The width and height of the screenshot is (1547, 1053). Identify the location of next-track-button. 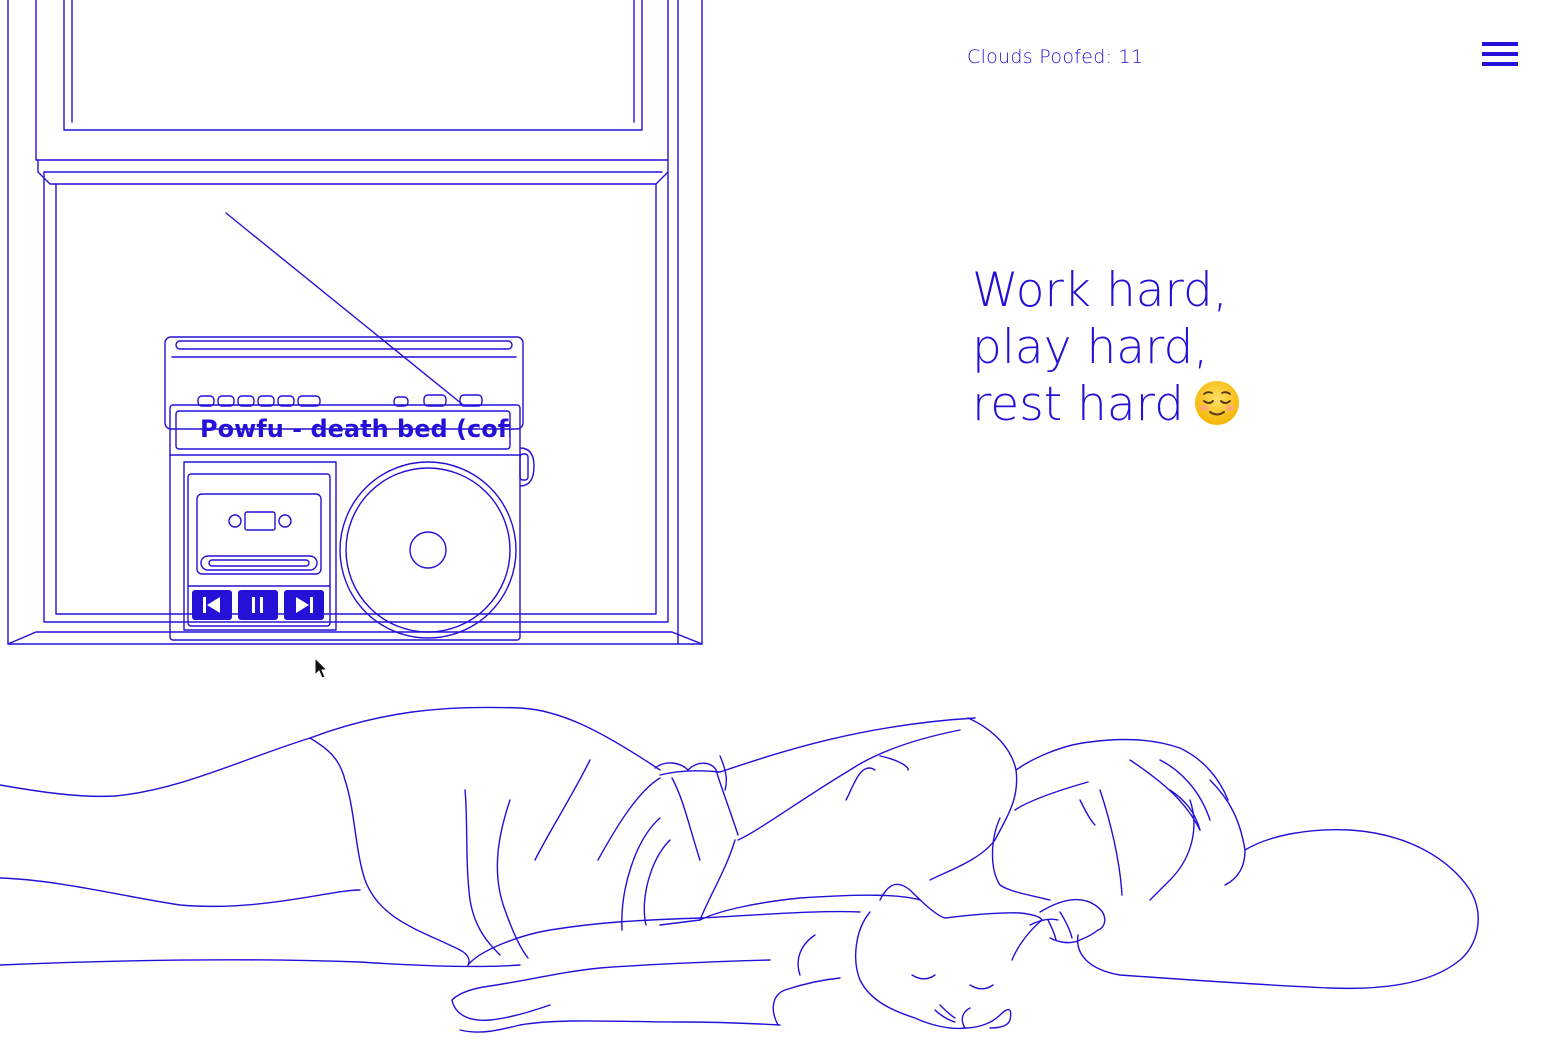
(304, 605).